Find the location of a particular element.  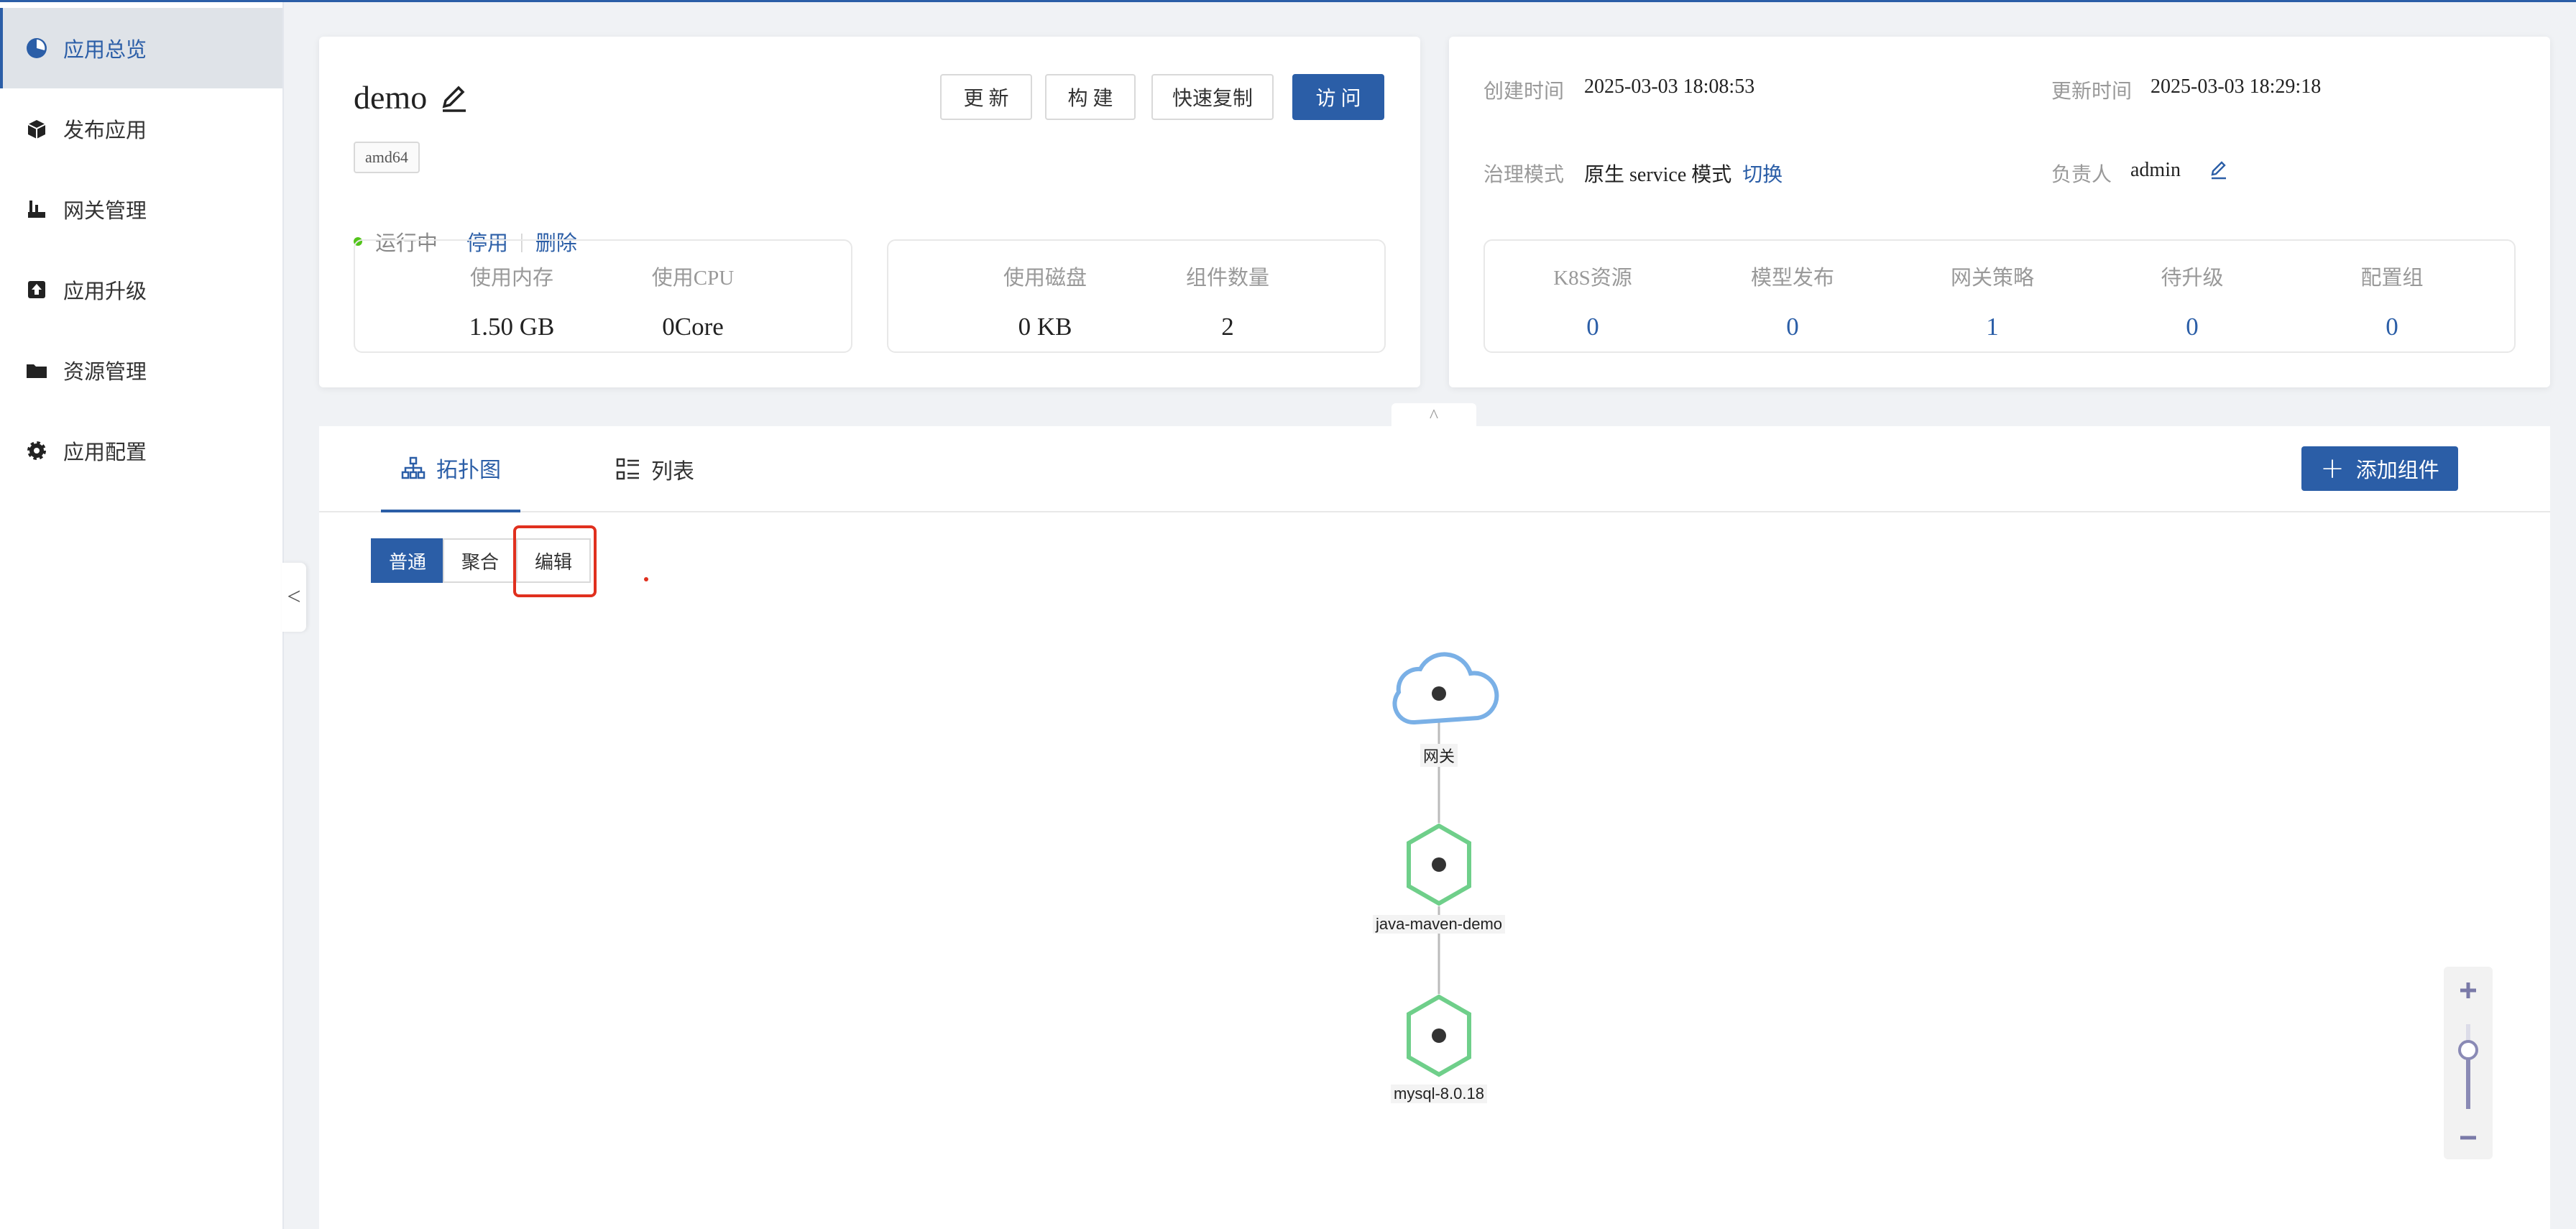

gateway-node-label: 网关 is located at coordinates (1439, 755).